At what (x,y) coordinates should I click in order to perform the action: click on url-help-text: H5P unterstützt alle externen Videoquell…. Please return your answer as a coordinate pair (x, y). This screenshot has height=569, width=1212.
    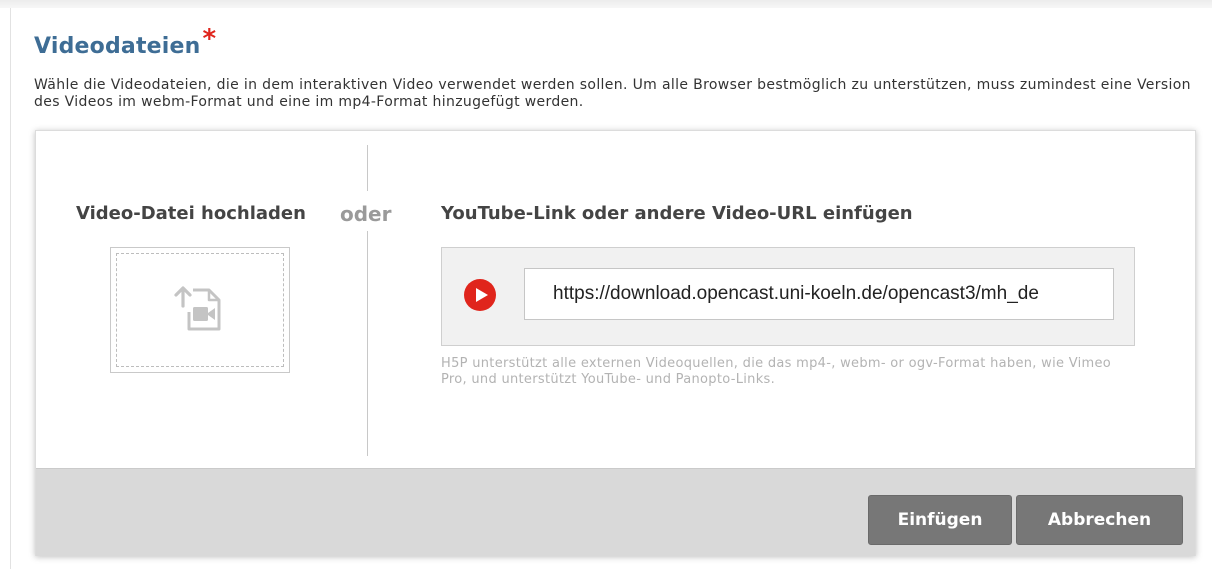
    Looking at the image, I should click on (776, 371).